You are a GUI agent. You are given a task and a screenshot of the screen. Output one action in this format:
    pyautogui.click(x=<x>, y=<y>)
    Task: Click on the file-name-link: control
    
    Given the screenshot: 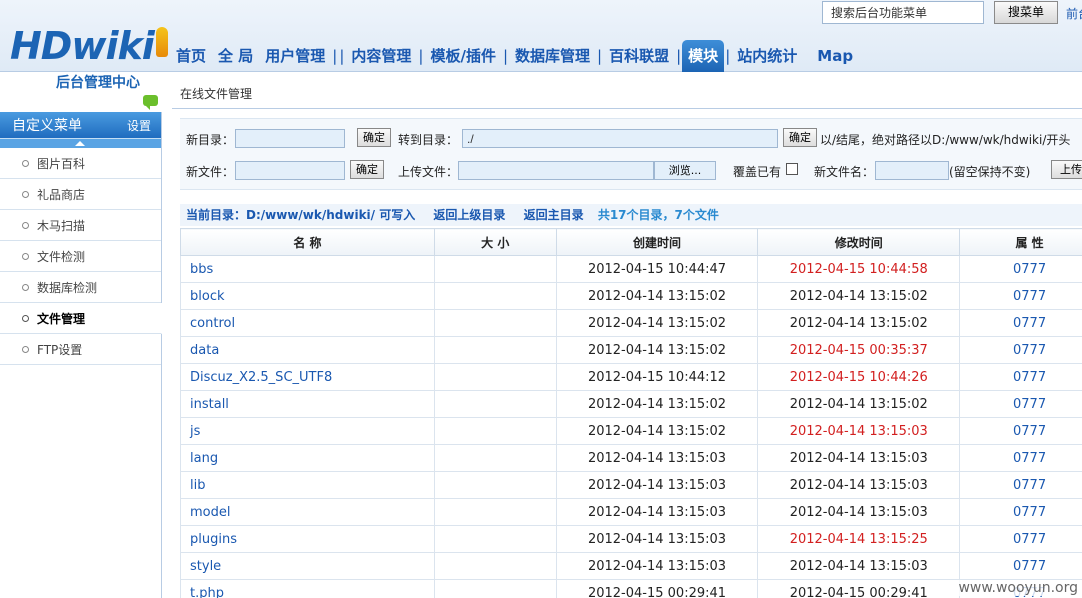 What is the action you would take?
    pyautogui.click(x=307, y=323)
    